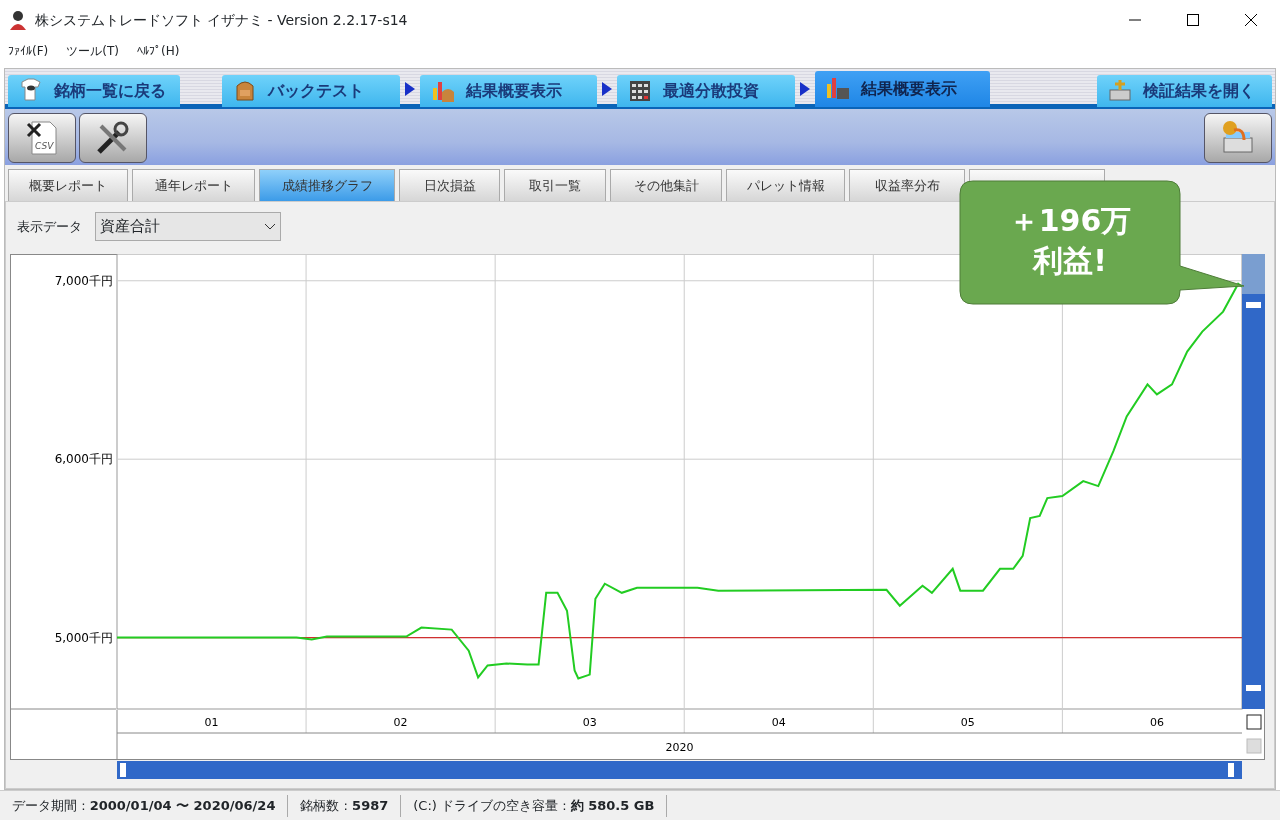 This screenshot has height=827, width=1280. I want to click on report-tab: 日次損益, so click(449, 185).